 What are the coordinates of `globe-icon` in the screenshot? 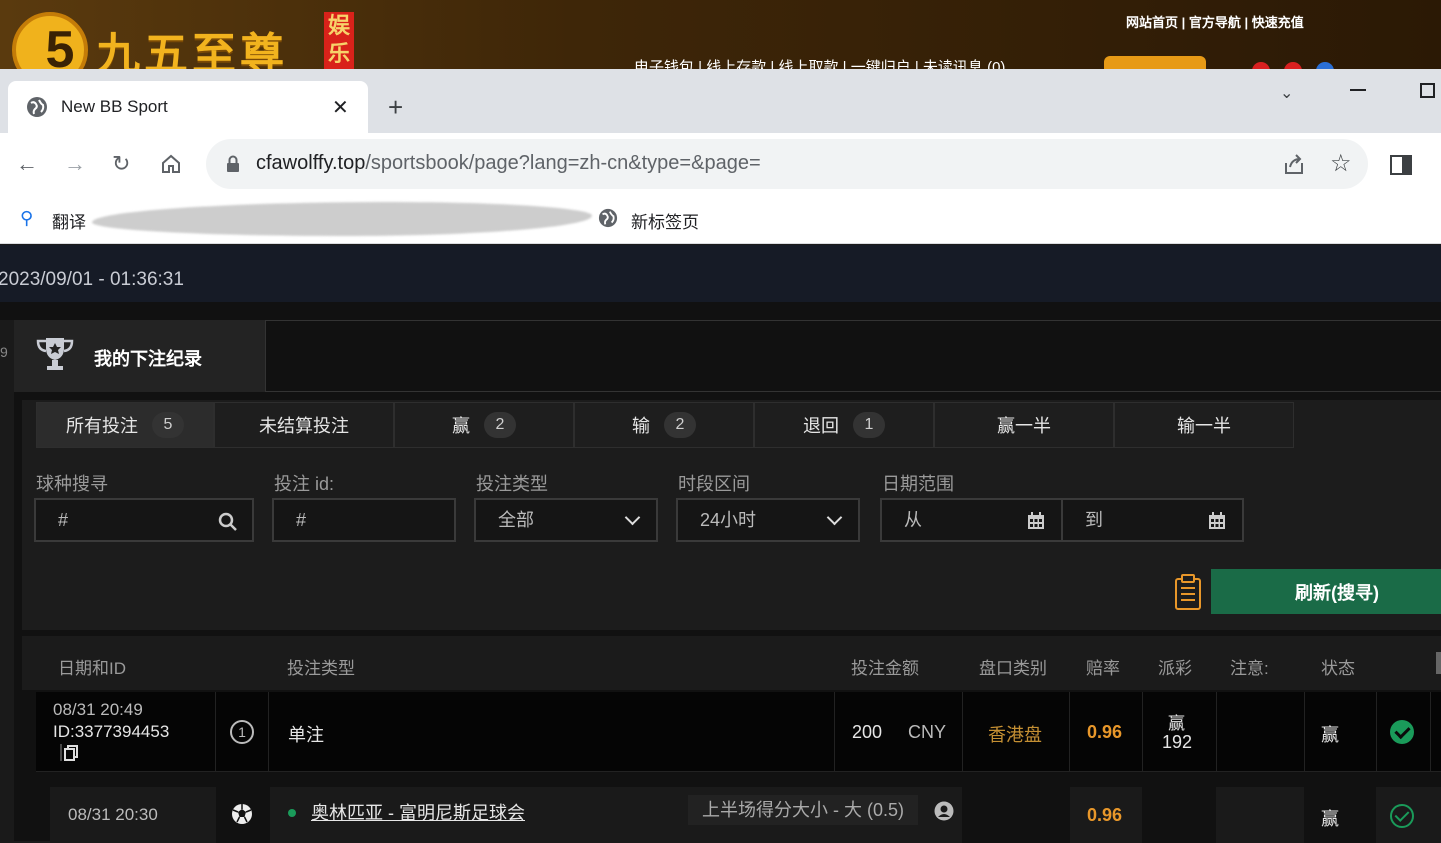 It's located at (37, 107).